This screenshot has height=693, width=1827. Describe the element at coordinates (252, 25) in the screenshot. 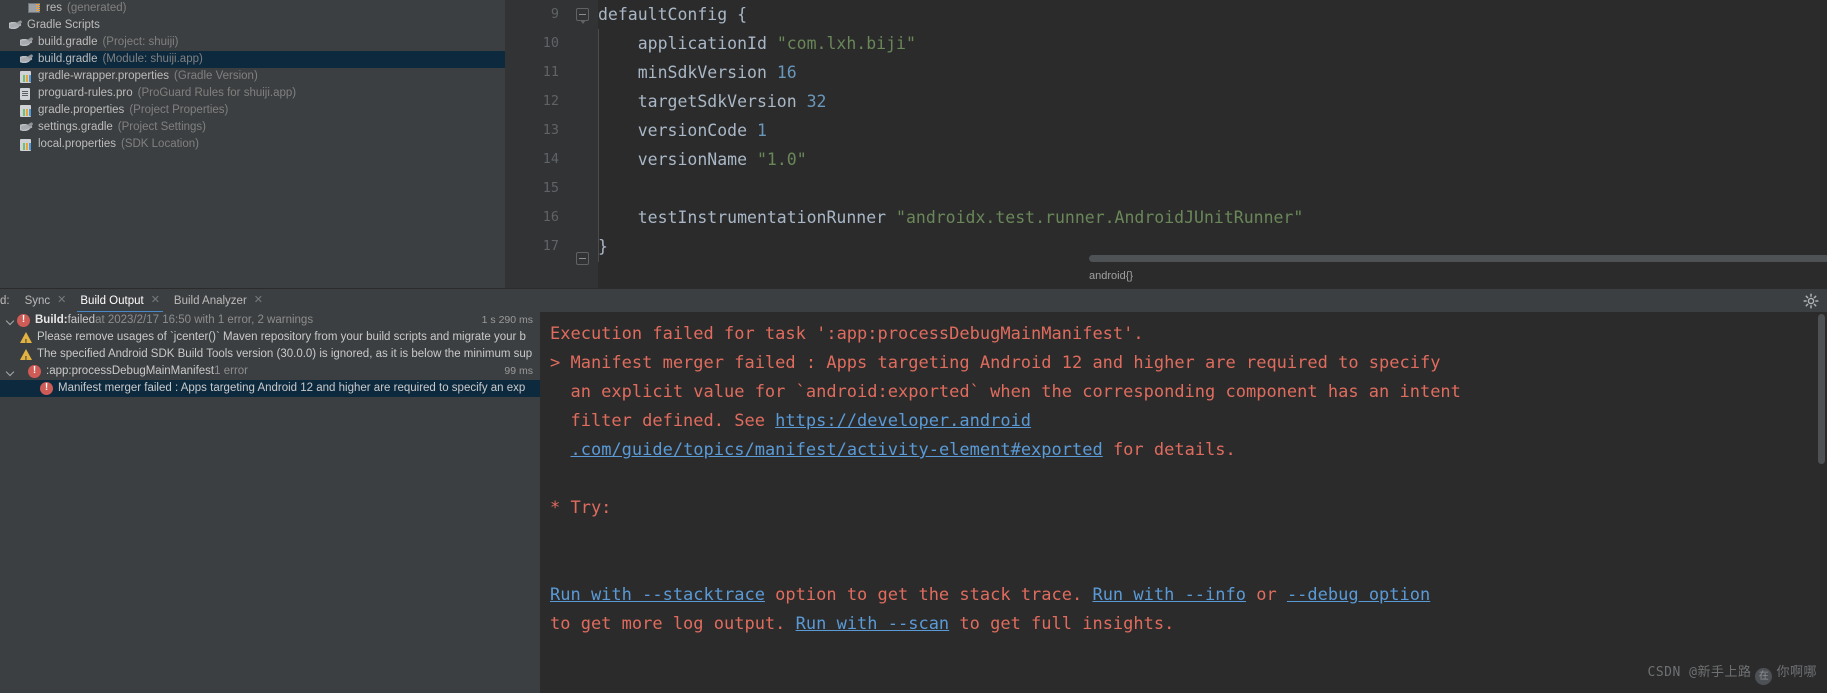

I see `project-tree-row: Gradle Scripts` at that location.